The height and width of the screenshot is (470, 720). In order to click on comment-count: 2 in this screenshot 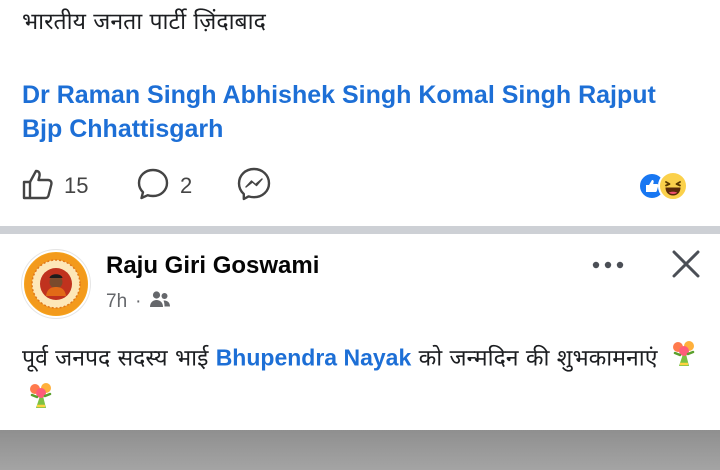, I will do `click(186, 185)`.